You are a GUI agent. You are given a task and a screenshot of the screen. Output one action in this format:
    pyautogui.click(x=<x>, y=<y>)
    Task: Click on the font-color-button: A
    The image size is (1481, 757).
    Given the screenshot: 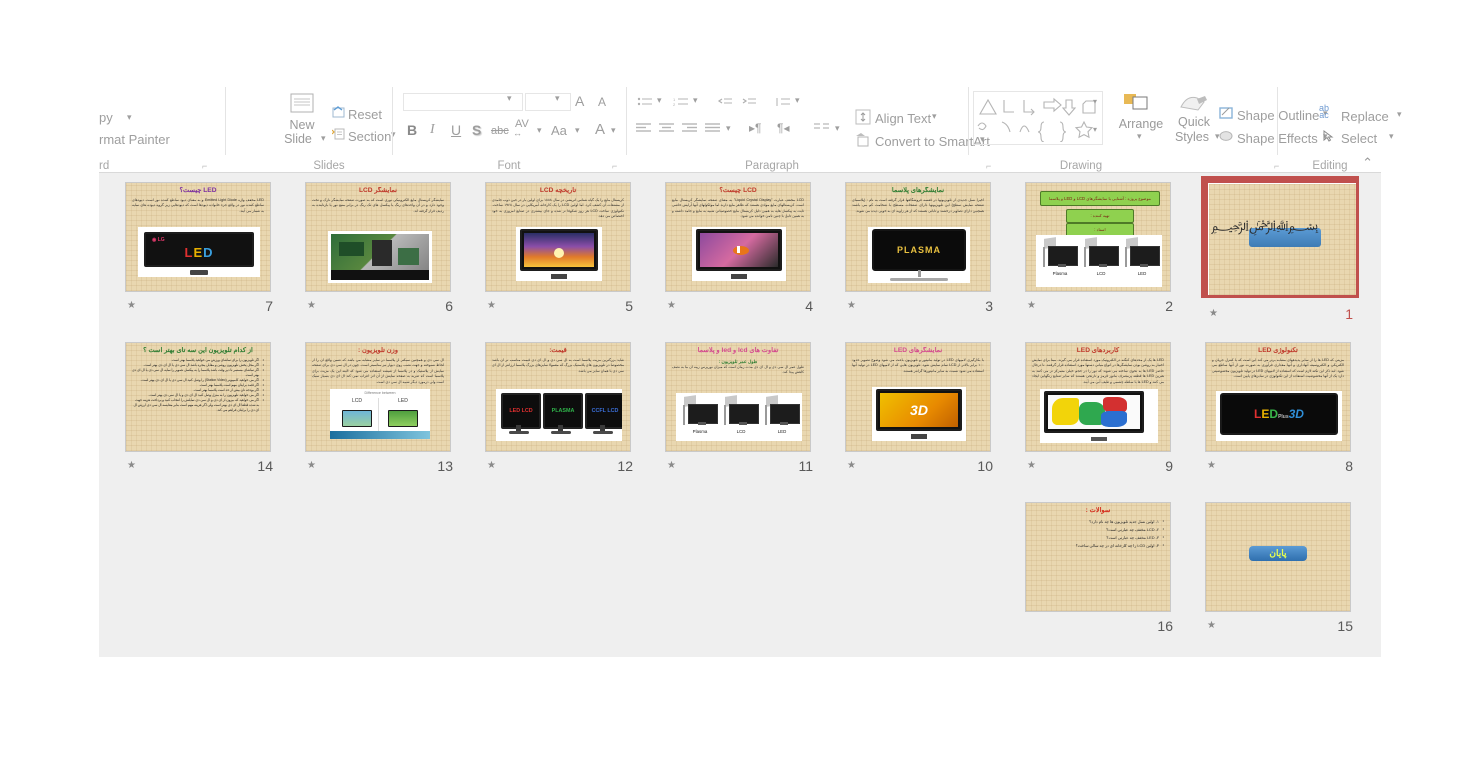 What is the action you would take?
    pyautogui.click(x=600, y=129)
    